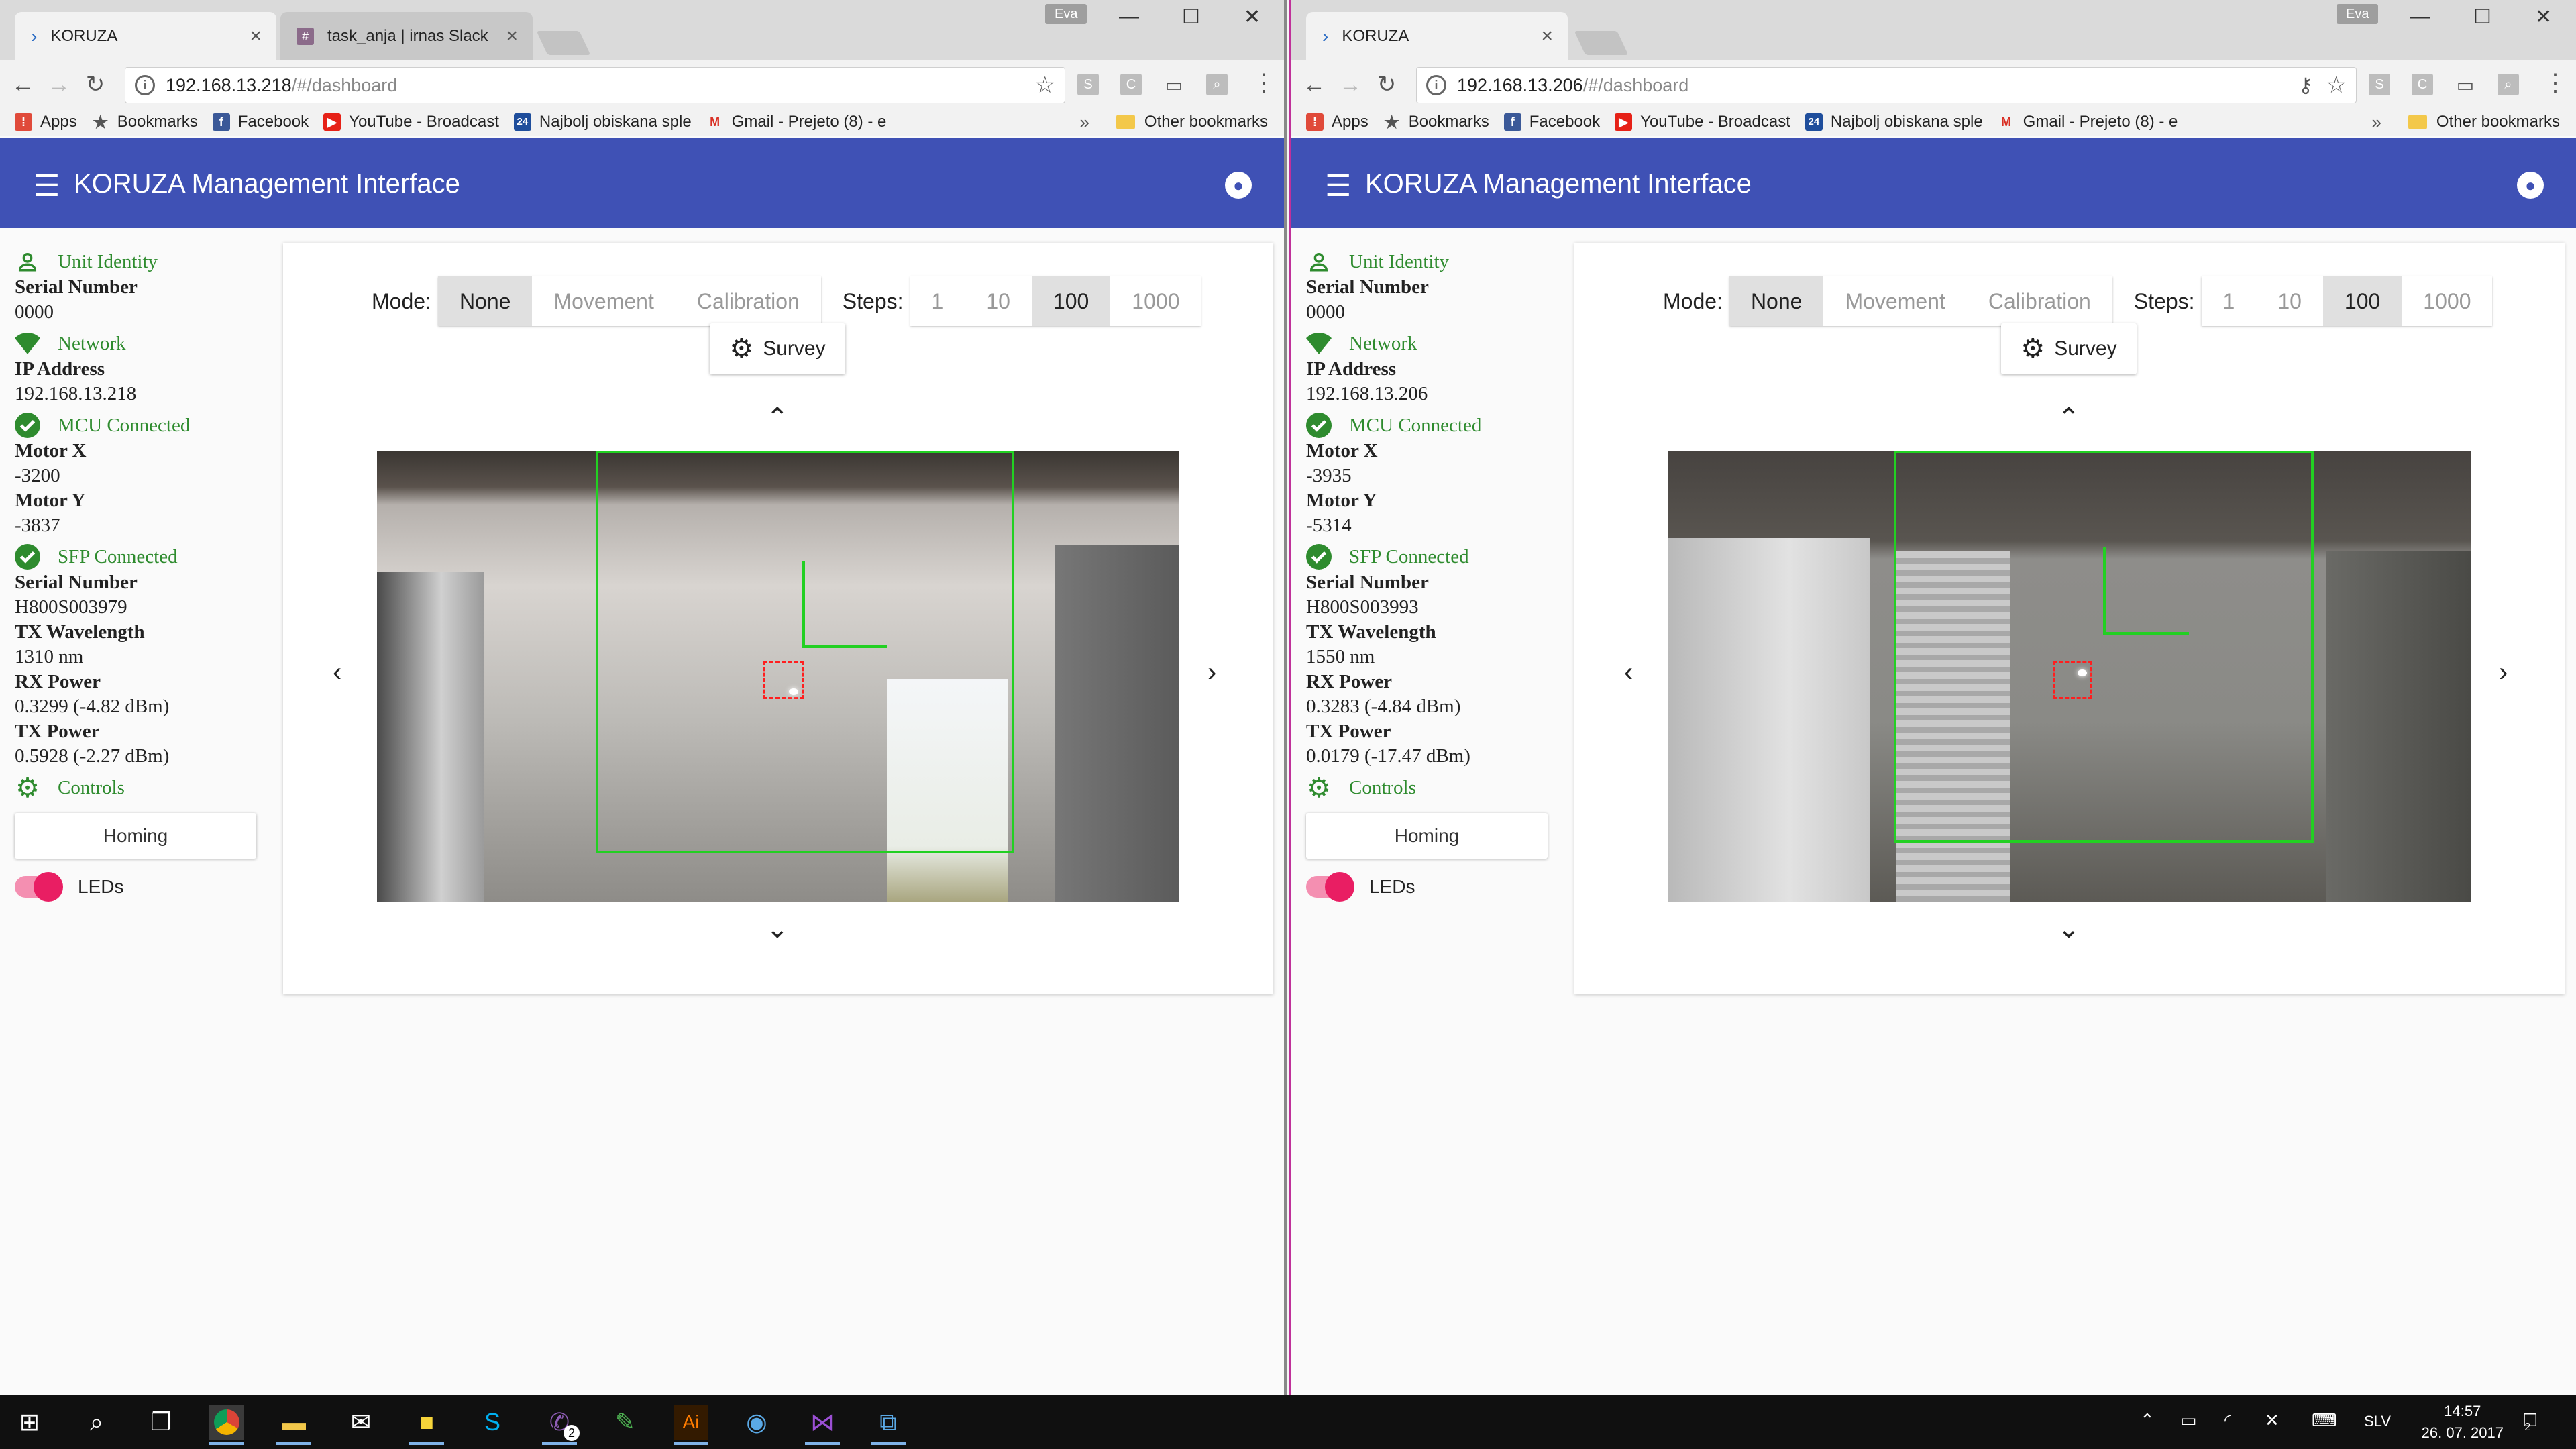 This screenshot has width=2576, height=1449. Describe the element at coordinates (625, 1422) in the screenshot. I see `notepad-icon: ✎` at that location.